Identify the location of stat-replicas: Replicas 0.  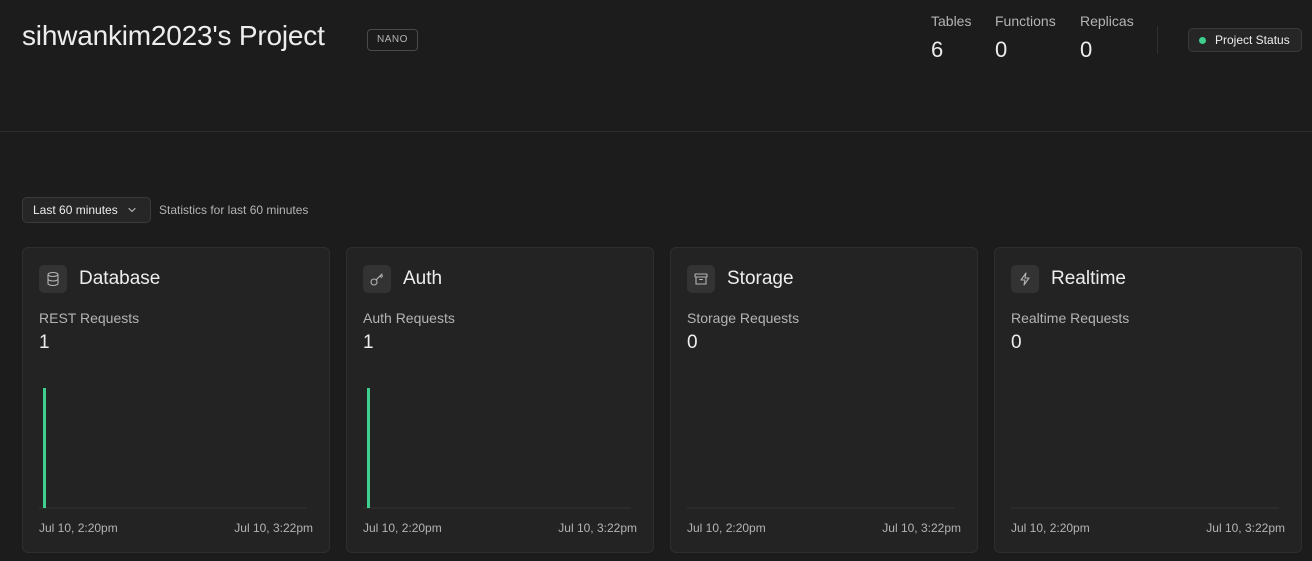
(1107, 38).